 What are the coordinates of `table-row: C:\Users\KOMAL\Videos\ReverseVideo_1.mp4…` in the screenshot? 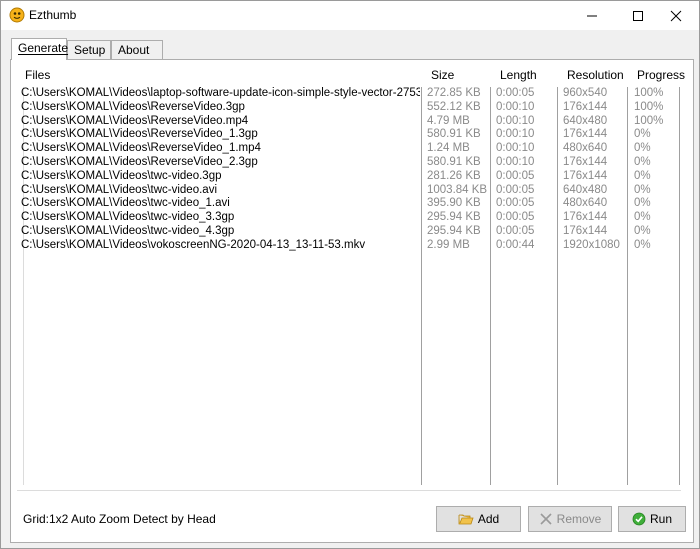 It's located at (349, 149).